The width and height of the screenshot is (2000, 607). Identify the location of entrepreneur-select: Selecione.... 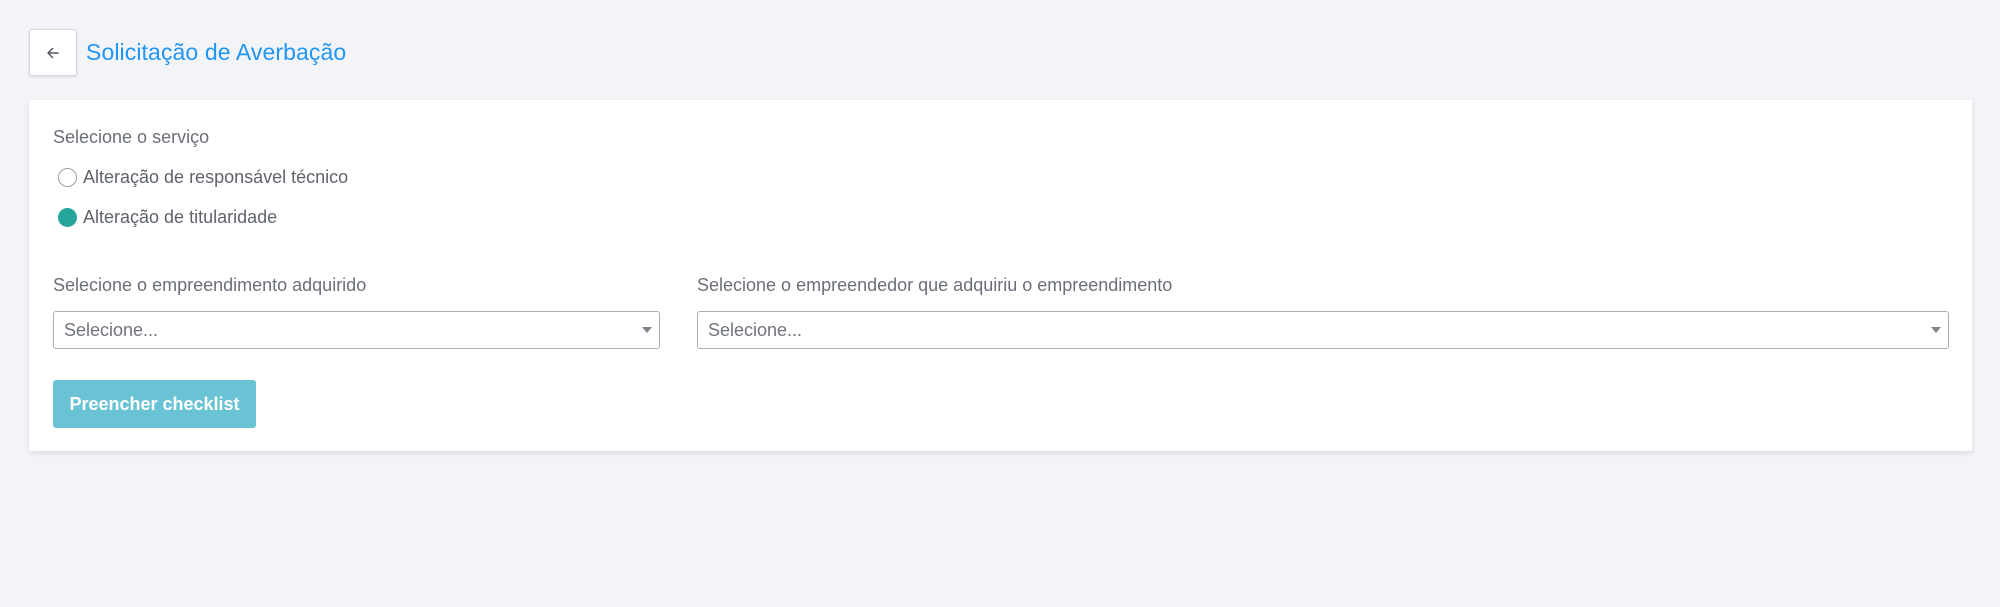
(1323, 330).